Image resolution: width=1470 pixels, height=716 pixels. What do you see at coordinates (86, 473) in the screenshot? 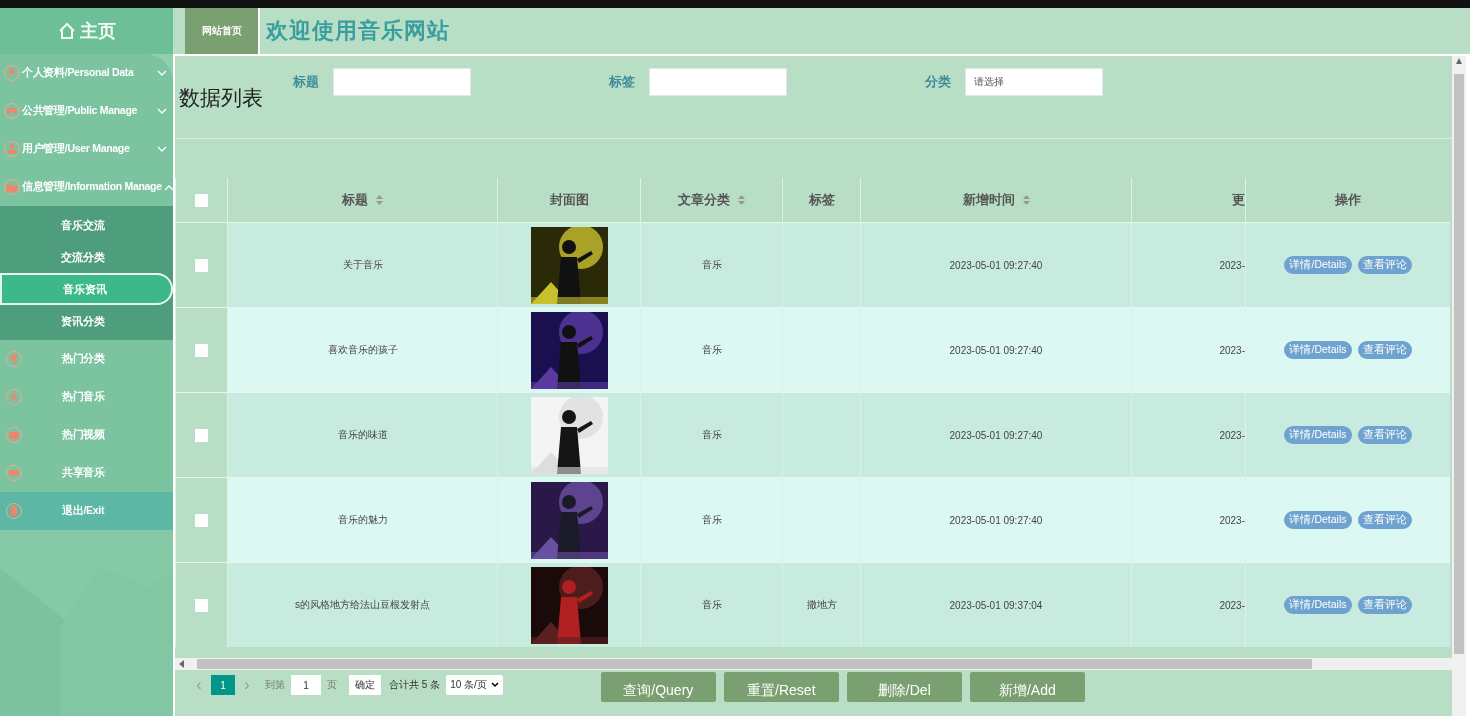
I see `menu-link: 共享音乐` at bounding box center [86, 473].